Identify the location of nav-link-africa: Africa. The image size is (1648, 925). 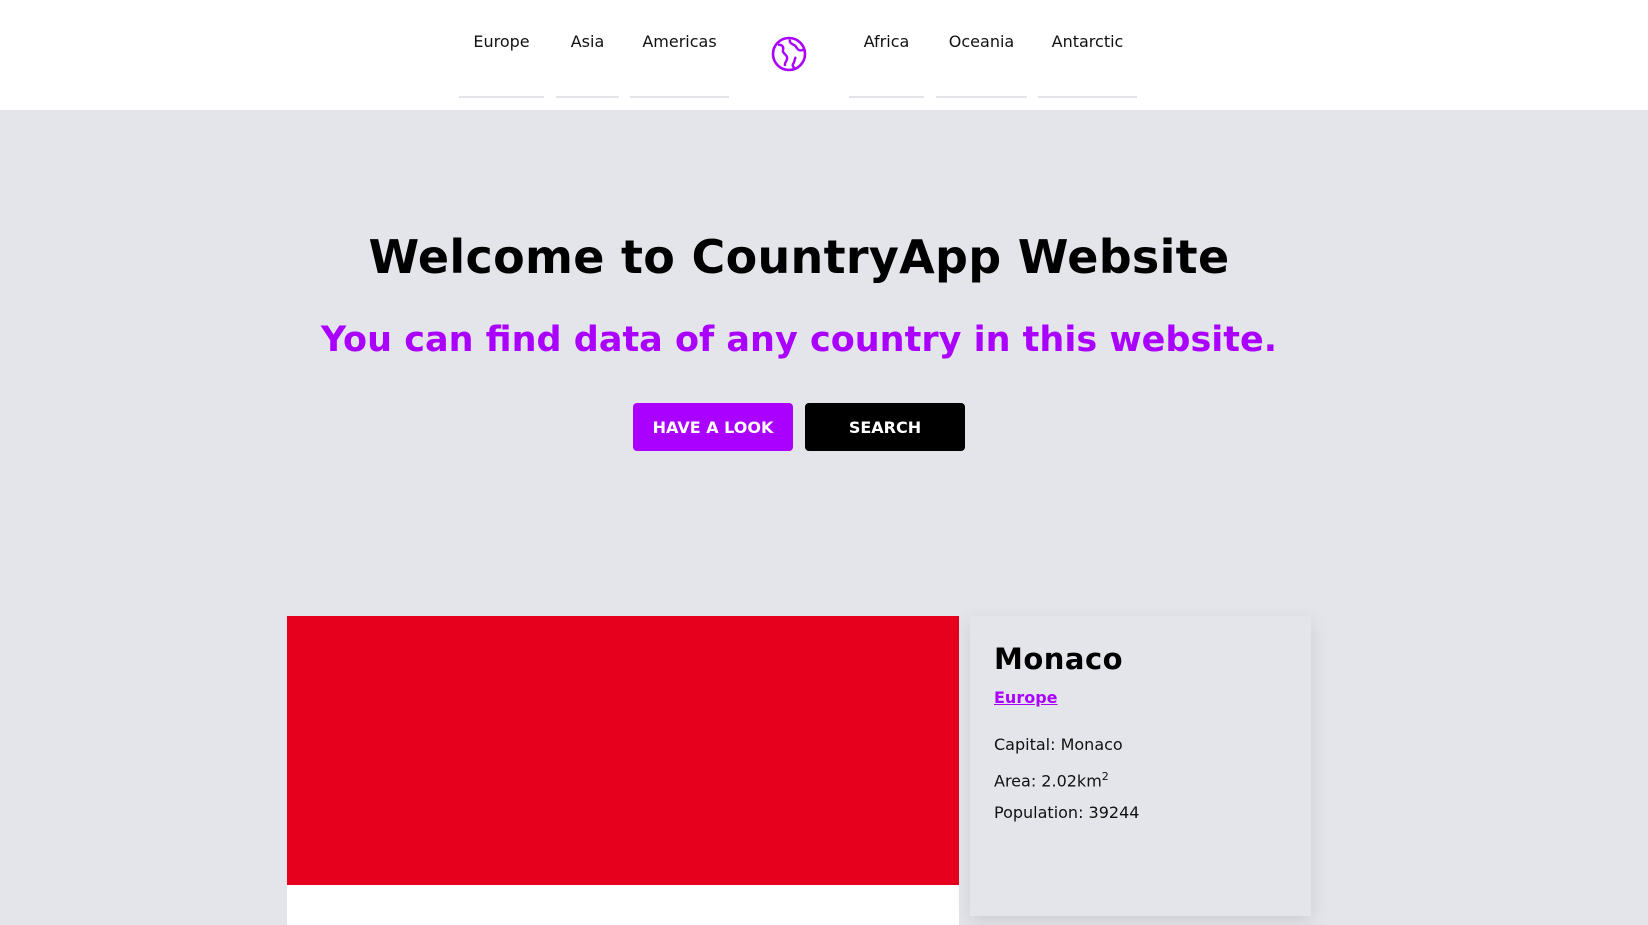
(886, 49).